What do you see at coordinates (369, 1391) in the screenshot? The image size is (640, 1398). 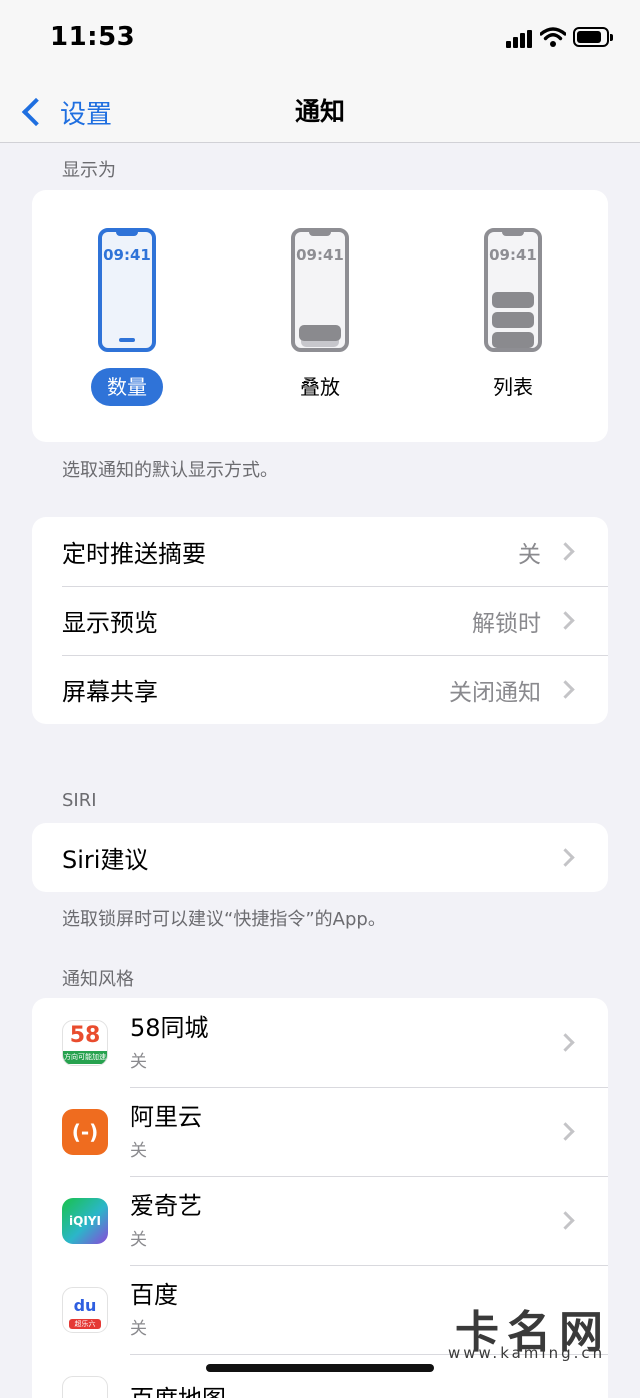 I see `app-name: 百度地图` at bounding box center [369, 1391].